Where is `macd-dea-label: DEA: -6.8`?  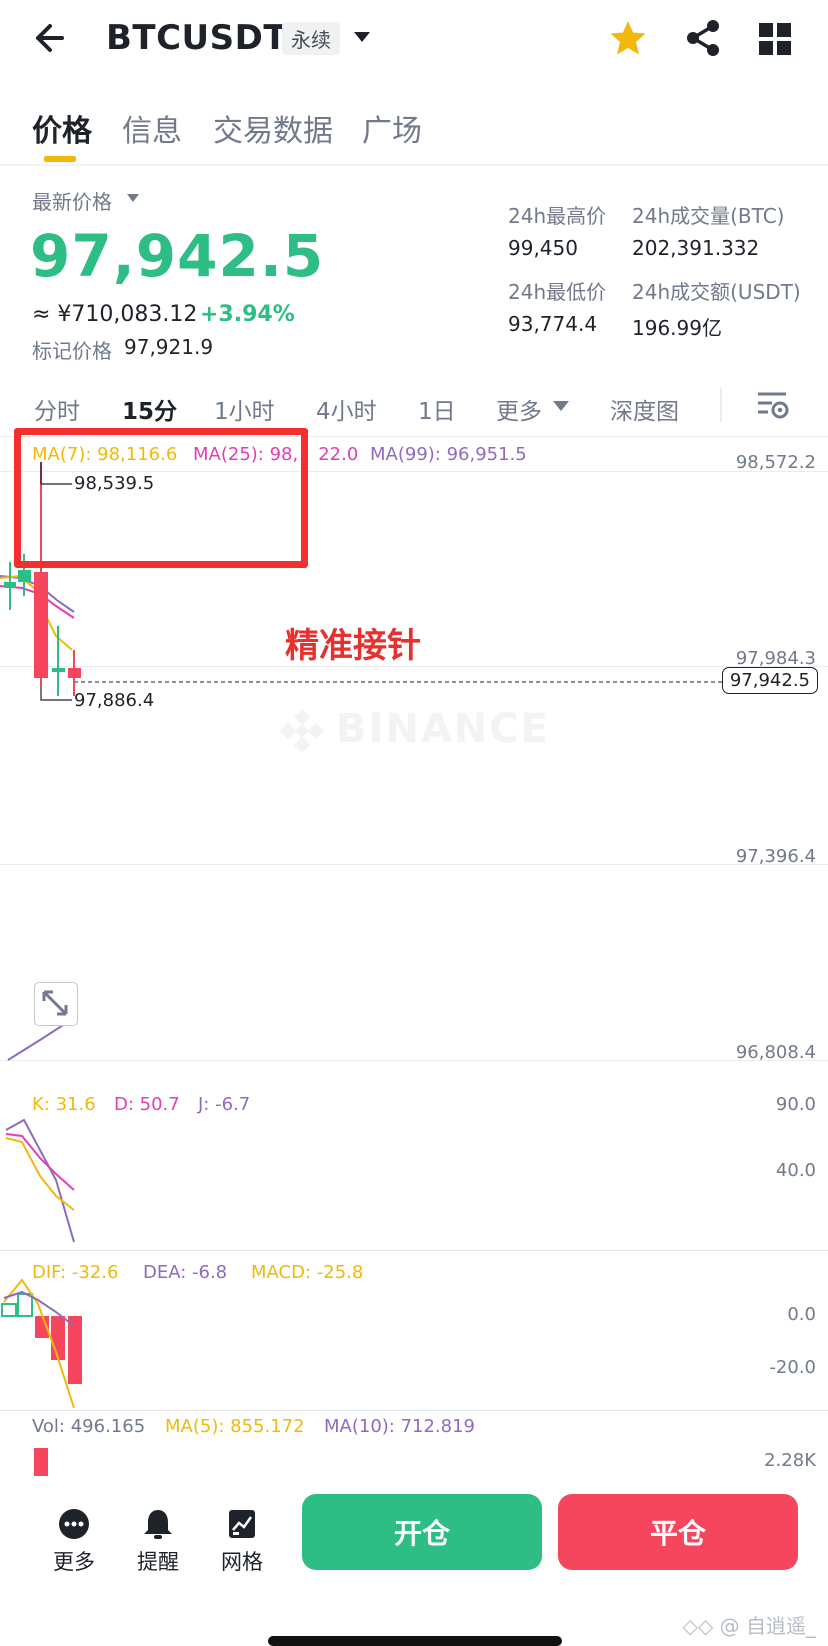 macd-dea-label: DEA: -6.8 is located at coordinates (185, 1272).